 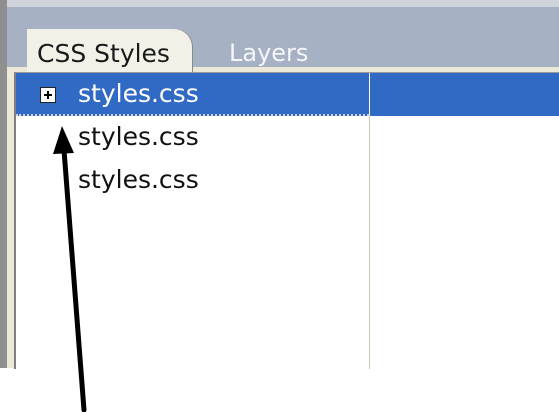 I want to click on list-item-styles-css-2: styles.css, so click(x=287, y=137).